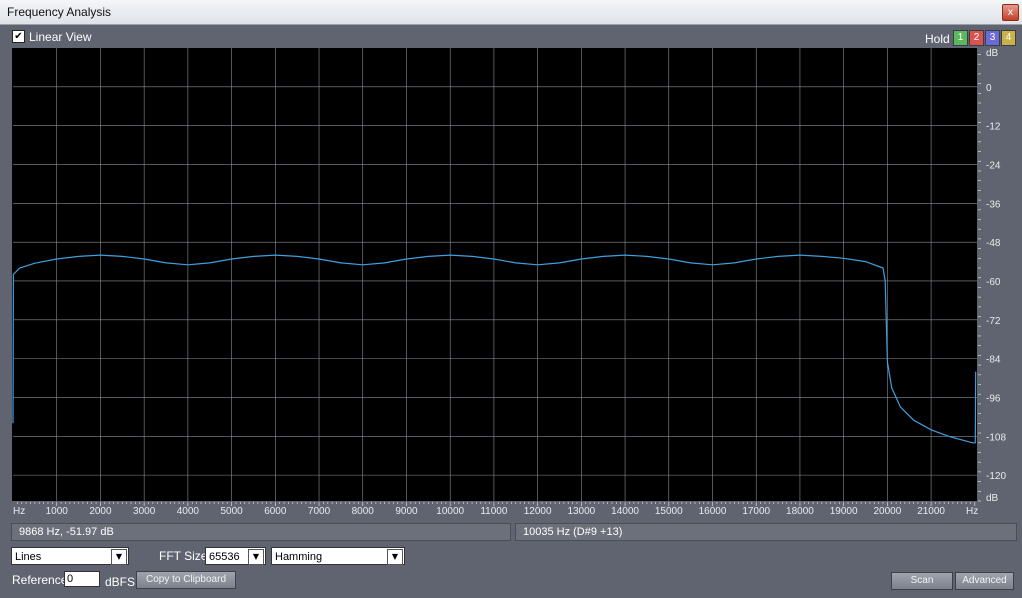 This screenshot has width=1022, height=598. I want to click on hold-1-button: 1, so click(960, 38).